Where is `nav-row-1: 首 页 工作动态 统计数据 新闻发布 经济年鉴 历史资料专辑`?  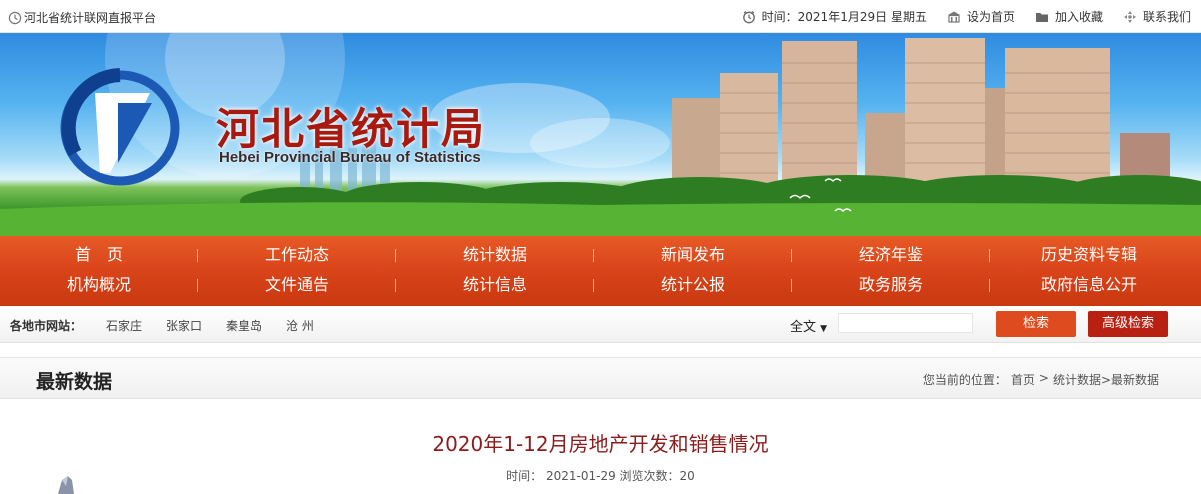
nav-row-1: 首 页 工作动态 统计数据 新闻发布 经济年鉴 历史资料专辑 is located at coordinates (600, 255).